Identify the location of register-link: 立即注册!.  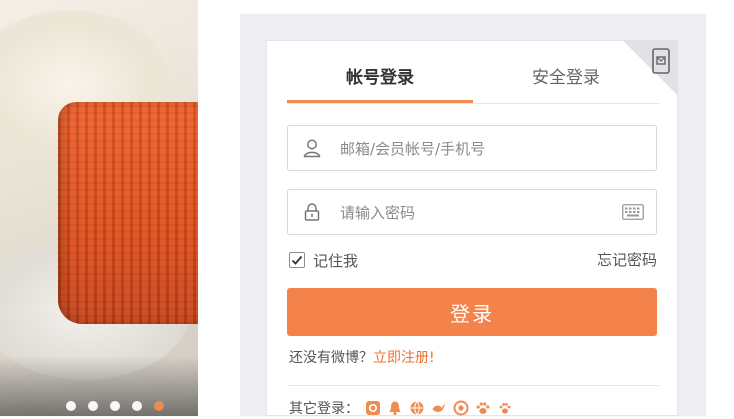
(404, 358).